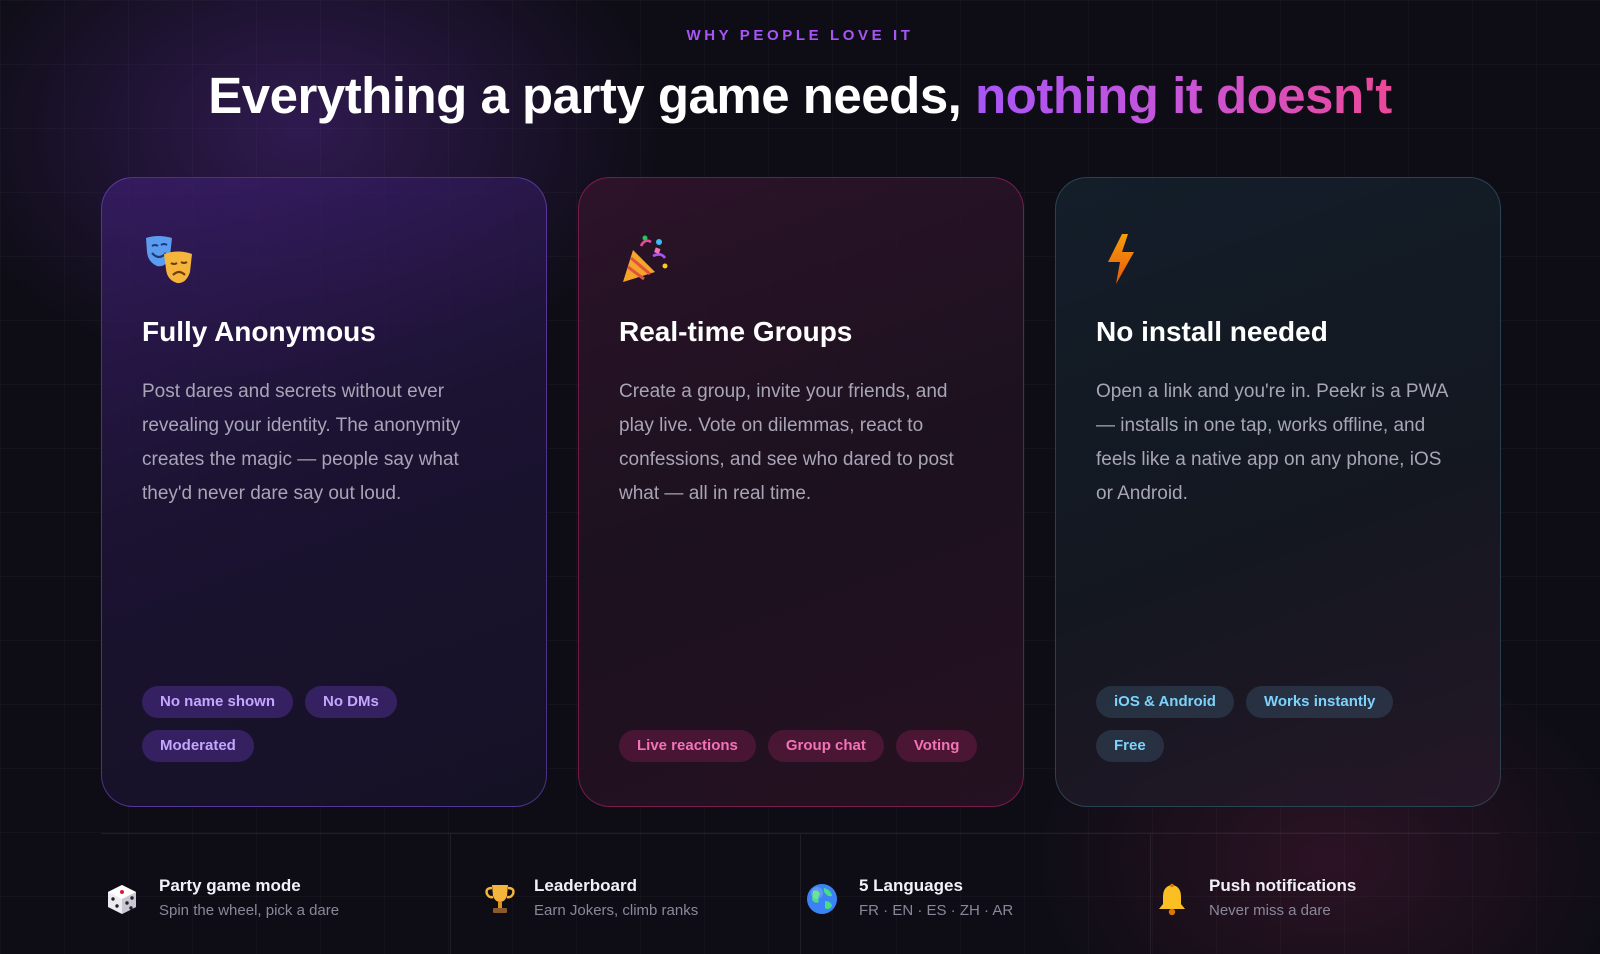  I want to click on feature-leaderboard: Leaderboard Earn Jokers, climb ranks, so click(626, 894).